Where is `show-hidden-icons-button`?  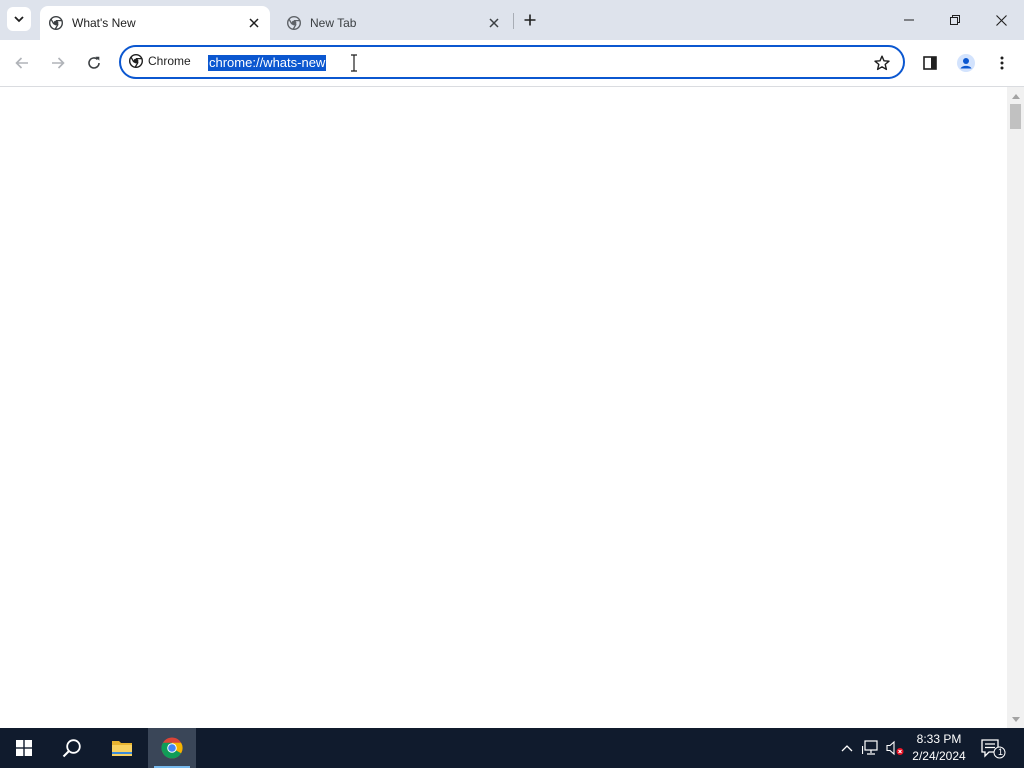 show-hidden-icons-button is located at coordinates (847, 748).